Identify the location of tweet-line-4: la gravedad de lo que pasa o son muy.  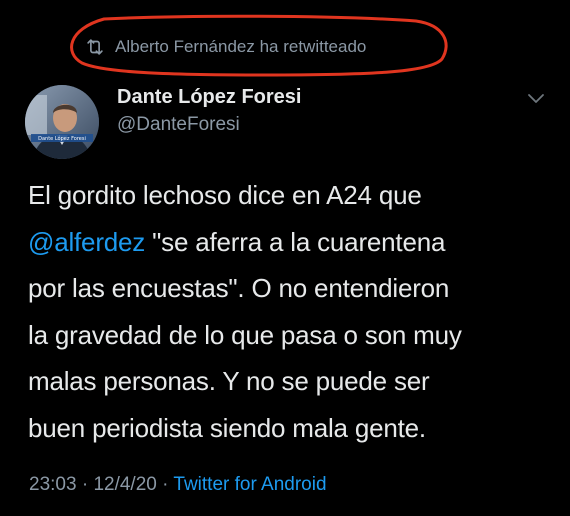
(245, 334).